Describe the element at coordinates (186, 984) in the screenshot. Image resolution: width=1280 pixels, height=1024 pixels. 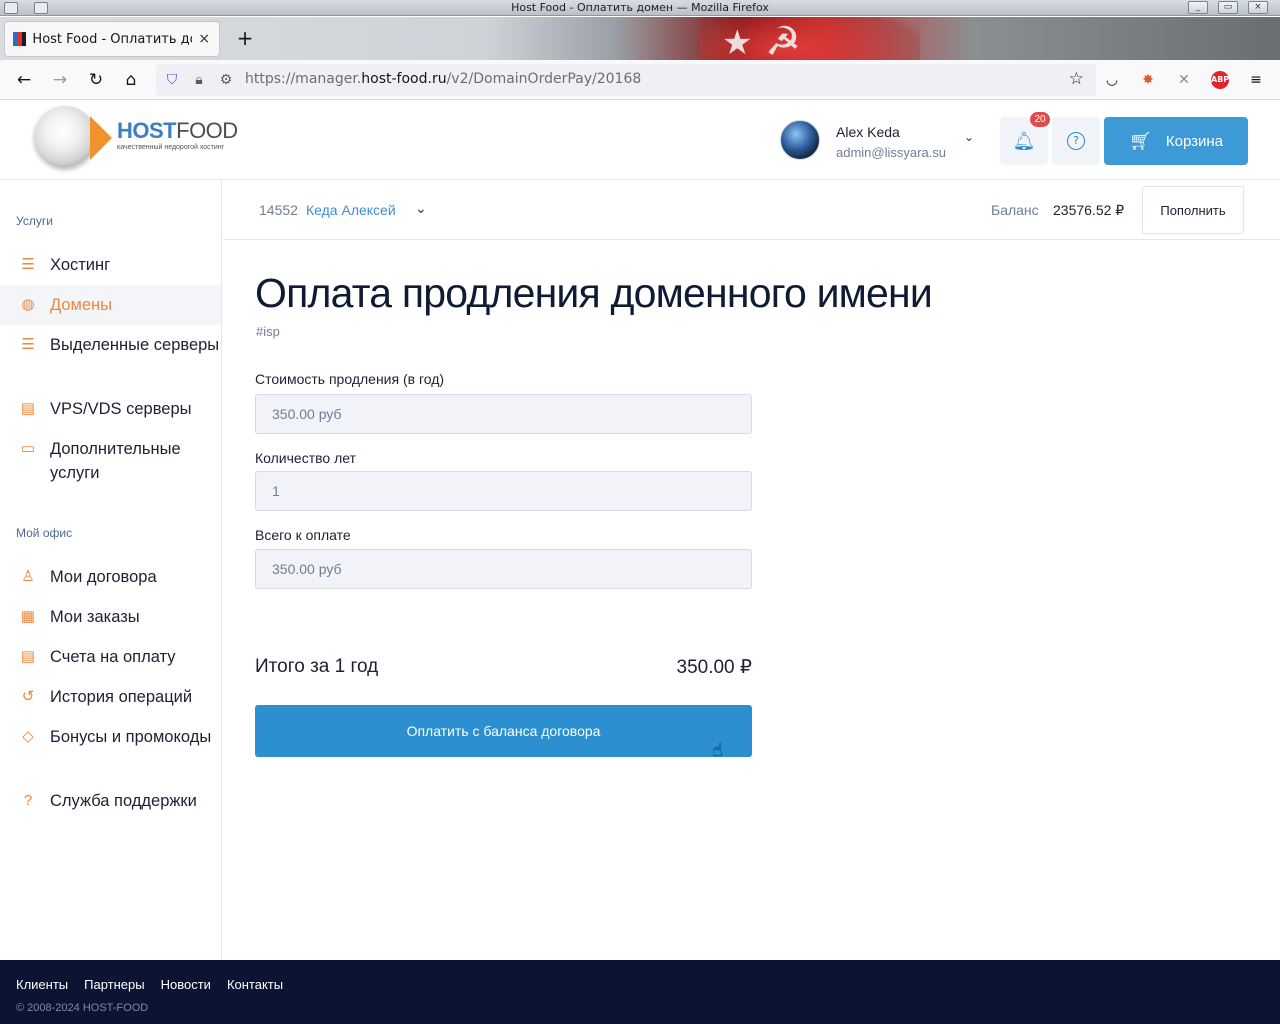
I see `footer-link-news: Новости` at that location.